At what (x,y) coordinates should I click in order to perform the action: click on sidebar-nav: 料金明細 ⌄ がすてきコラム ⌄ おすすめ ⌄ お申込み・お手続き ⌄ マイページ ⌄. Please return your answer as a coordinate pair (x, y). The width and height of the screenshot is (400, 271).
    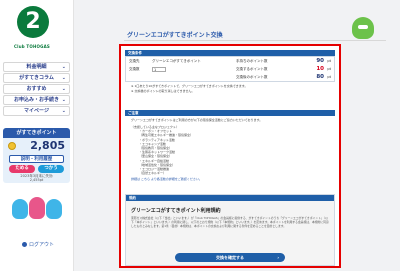
    Looking at the image, I should click on (36, 89).